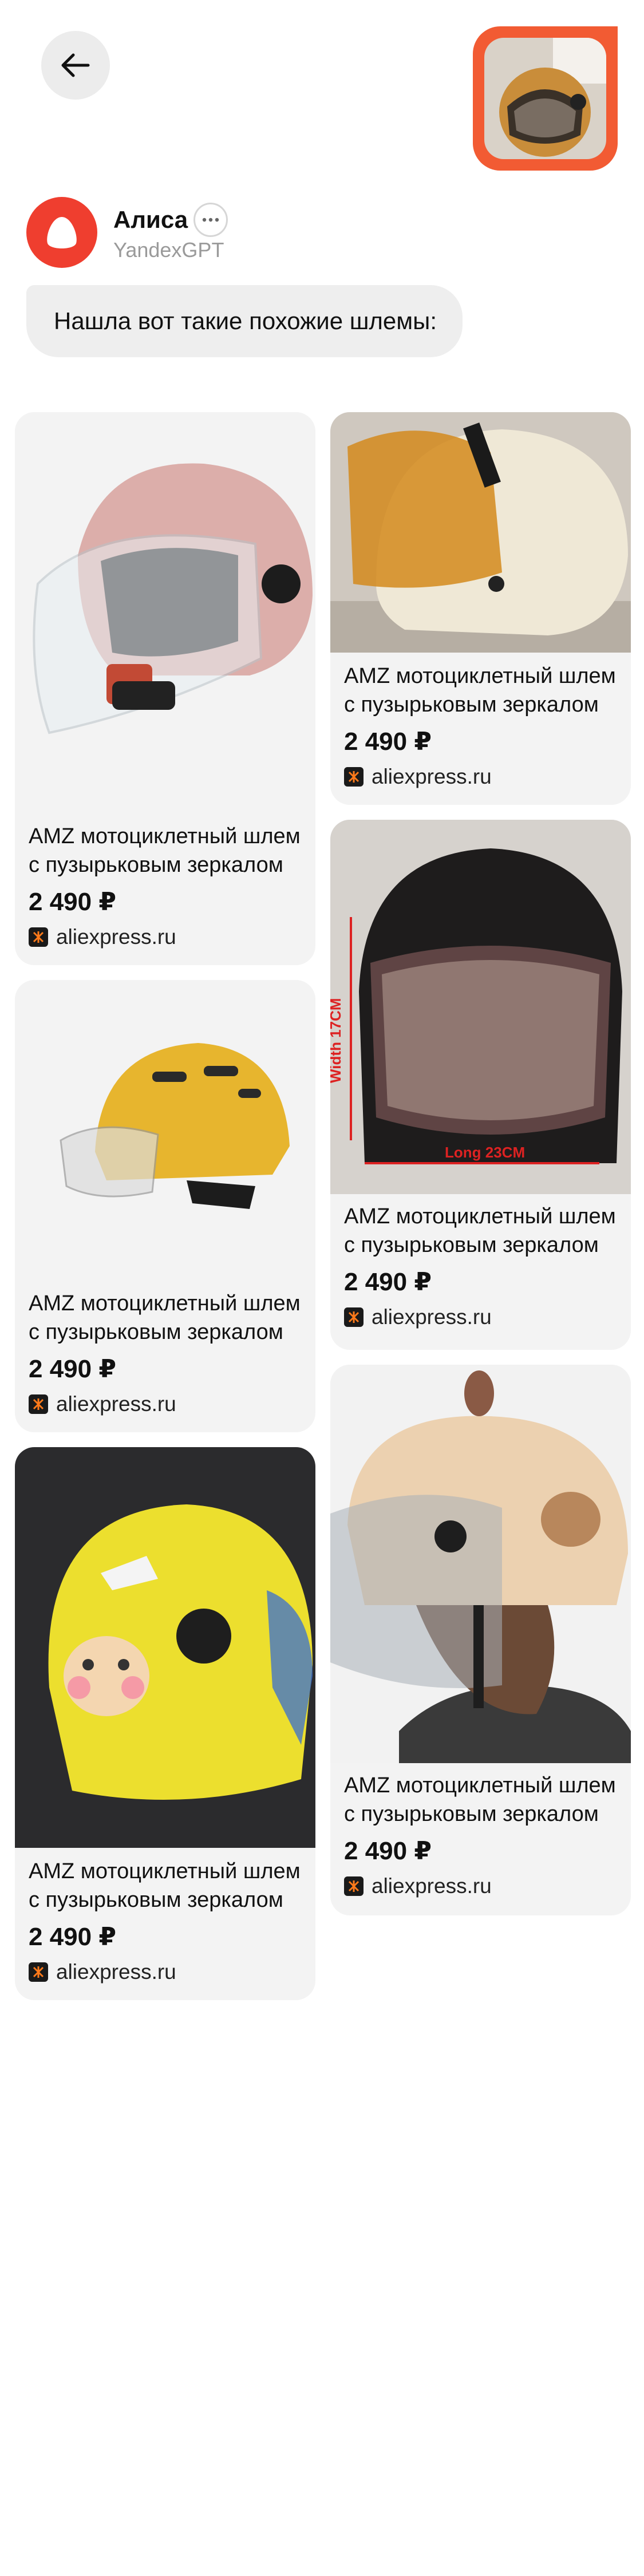  What do you see at coordinates (485, 1152) in the screenshot?
I see `length-measure-label: Long 23CM` at bounding box center [485, 1152].